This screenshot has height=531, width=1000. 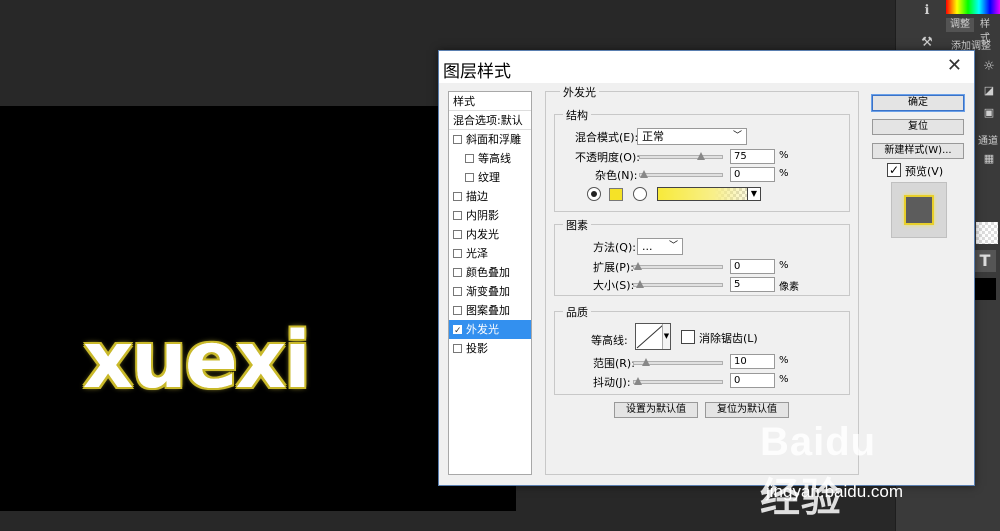 I want to click on jitter-slider, so click(x=678, y=381).